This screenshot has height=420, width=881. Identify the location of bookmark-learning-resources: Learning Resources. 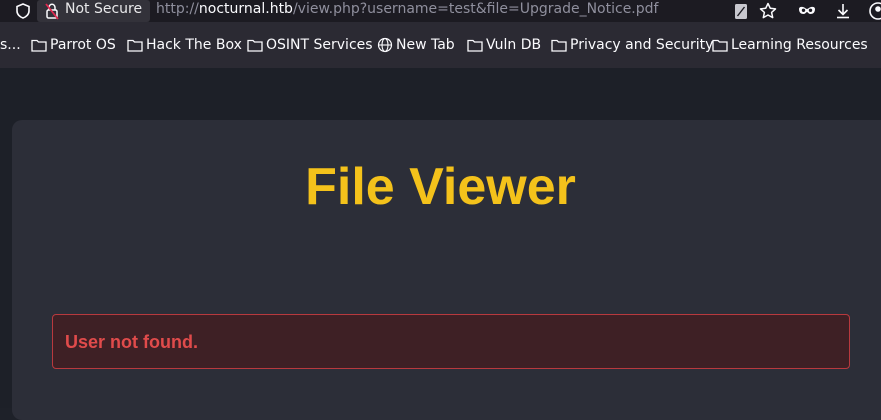
(790, 45).